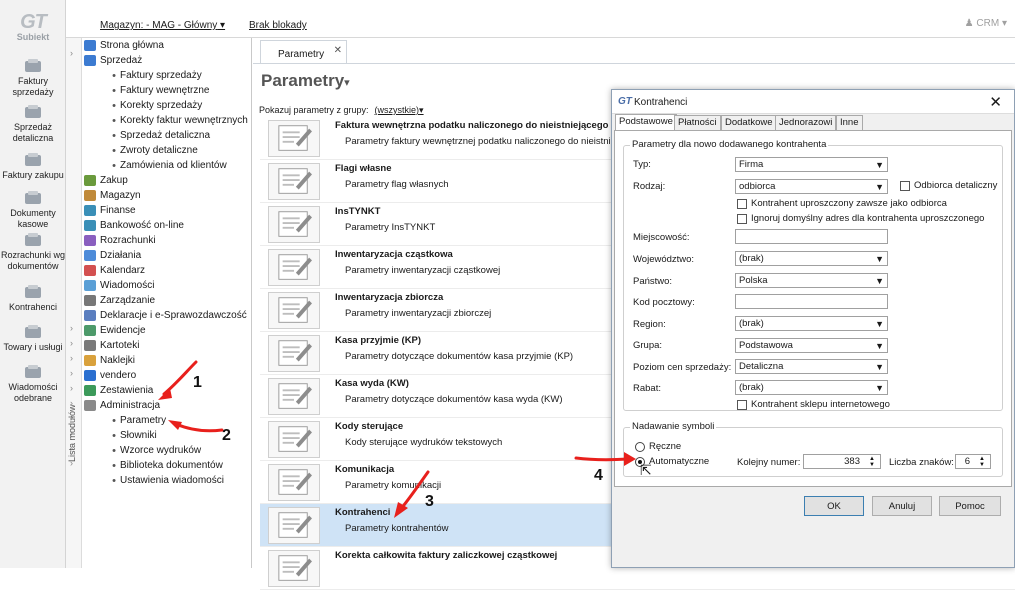 The image size is (1015, 590). I want to click on leftnav-item-7: Towary i usługi, so click(33, 338).